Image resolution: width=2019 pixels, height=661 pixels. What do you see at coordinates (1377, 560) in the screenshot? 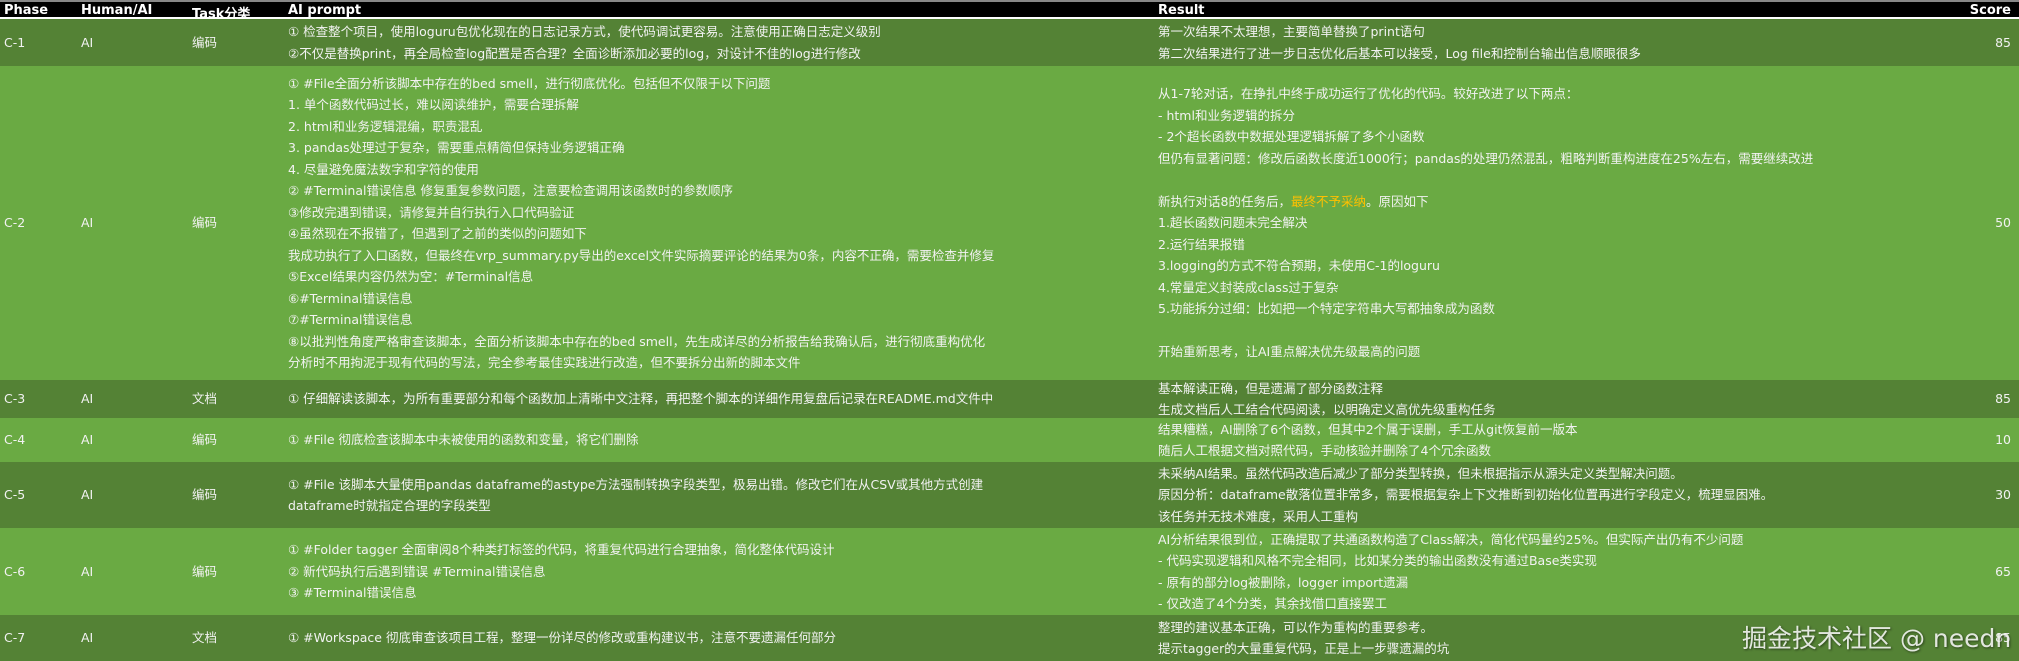
I see `result-line: - 代码实现逻辑和风格不完全相同，比如某分类的输出函数没有通过Base类实现` at bounding box center [1377, 560].